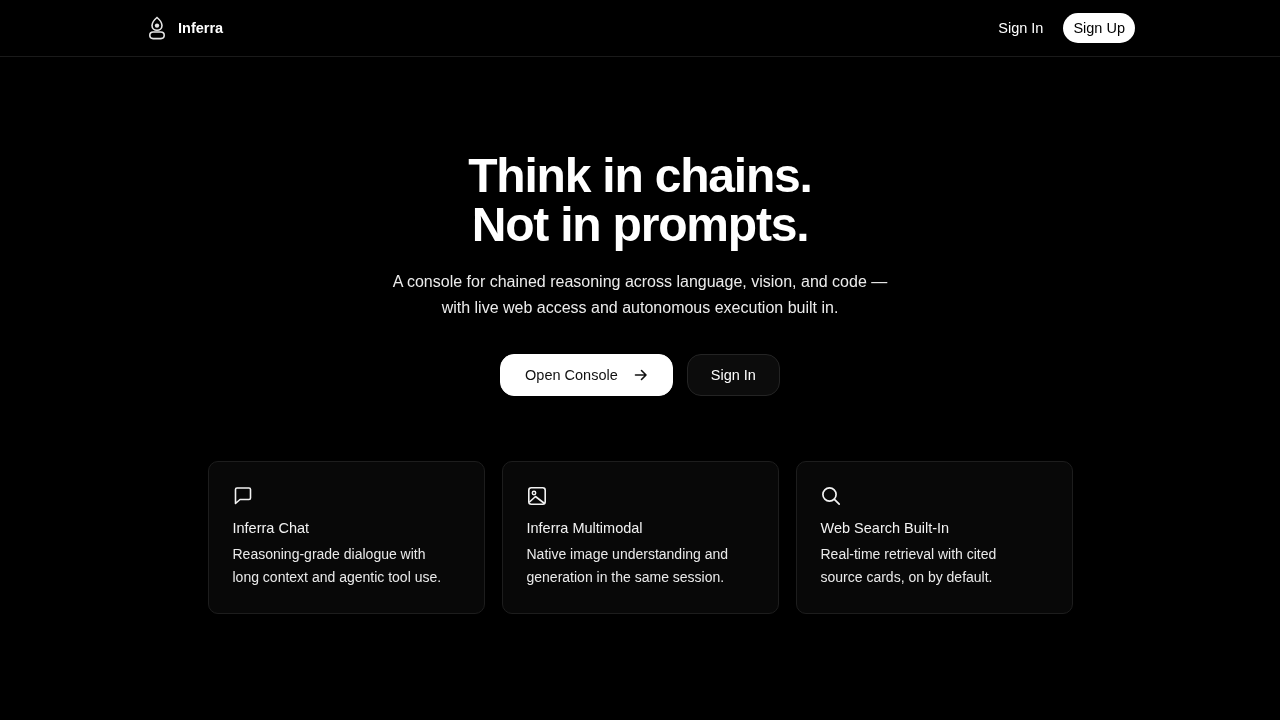 This screenshot has width=1280, height=720. What do you see at coordinates (909, 566) in the screenshot?
I see `card-description: Real-time retrieval with cited source cards, on by default.` at bounding box center [909, 566].